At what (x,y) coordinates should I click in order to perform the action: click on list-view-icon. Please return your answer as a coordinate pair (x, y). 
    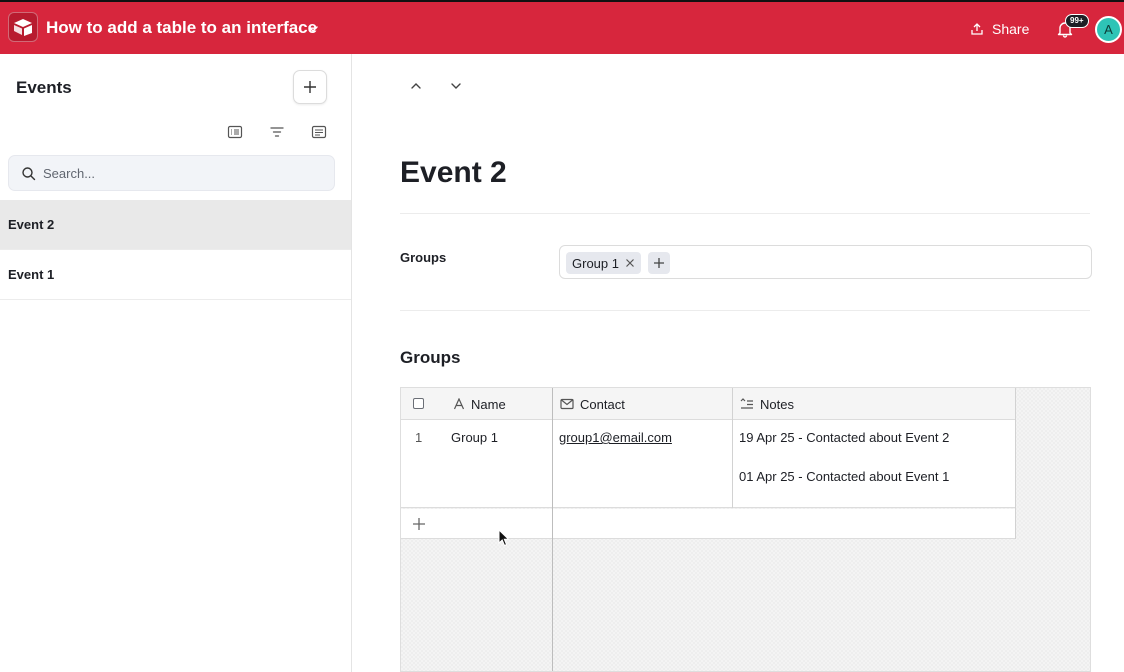
    Looking at the image, I should click on (235, 132).